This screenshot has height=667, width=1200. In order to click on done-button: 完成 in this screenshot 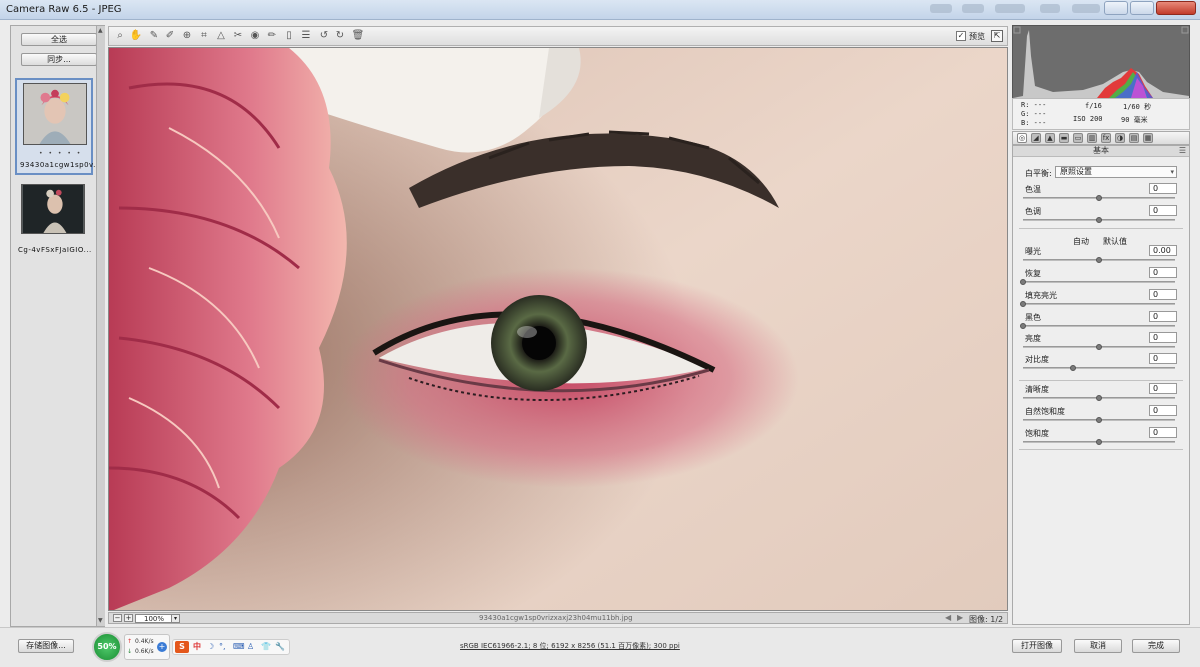, I will do `click(1156, 646)`.